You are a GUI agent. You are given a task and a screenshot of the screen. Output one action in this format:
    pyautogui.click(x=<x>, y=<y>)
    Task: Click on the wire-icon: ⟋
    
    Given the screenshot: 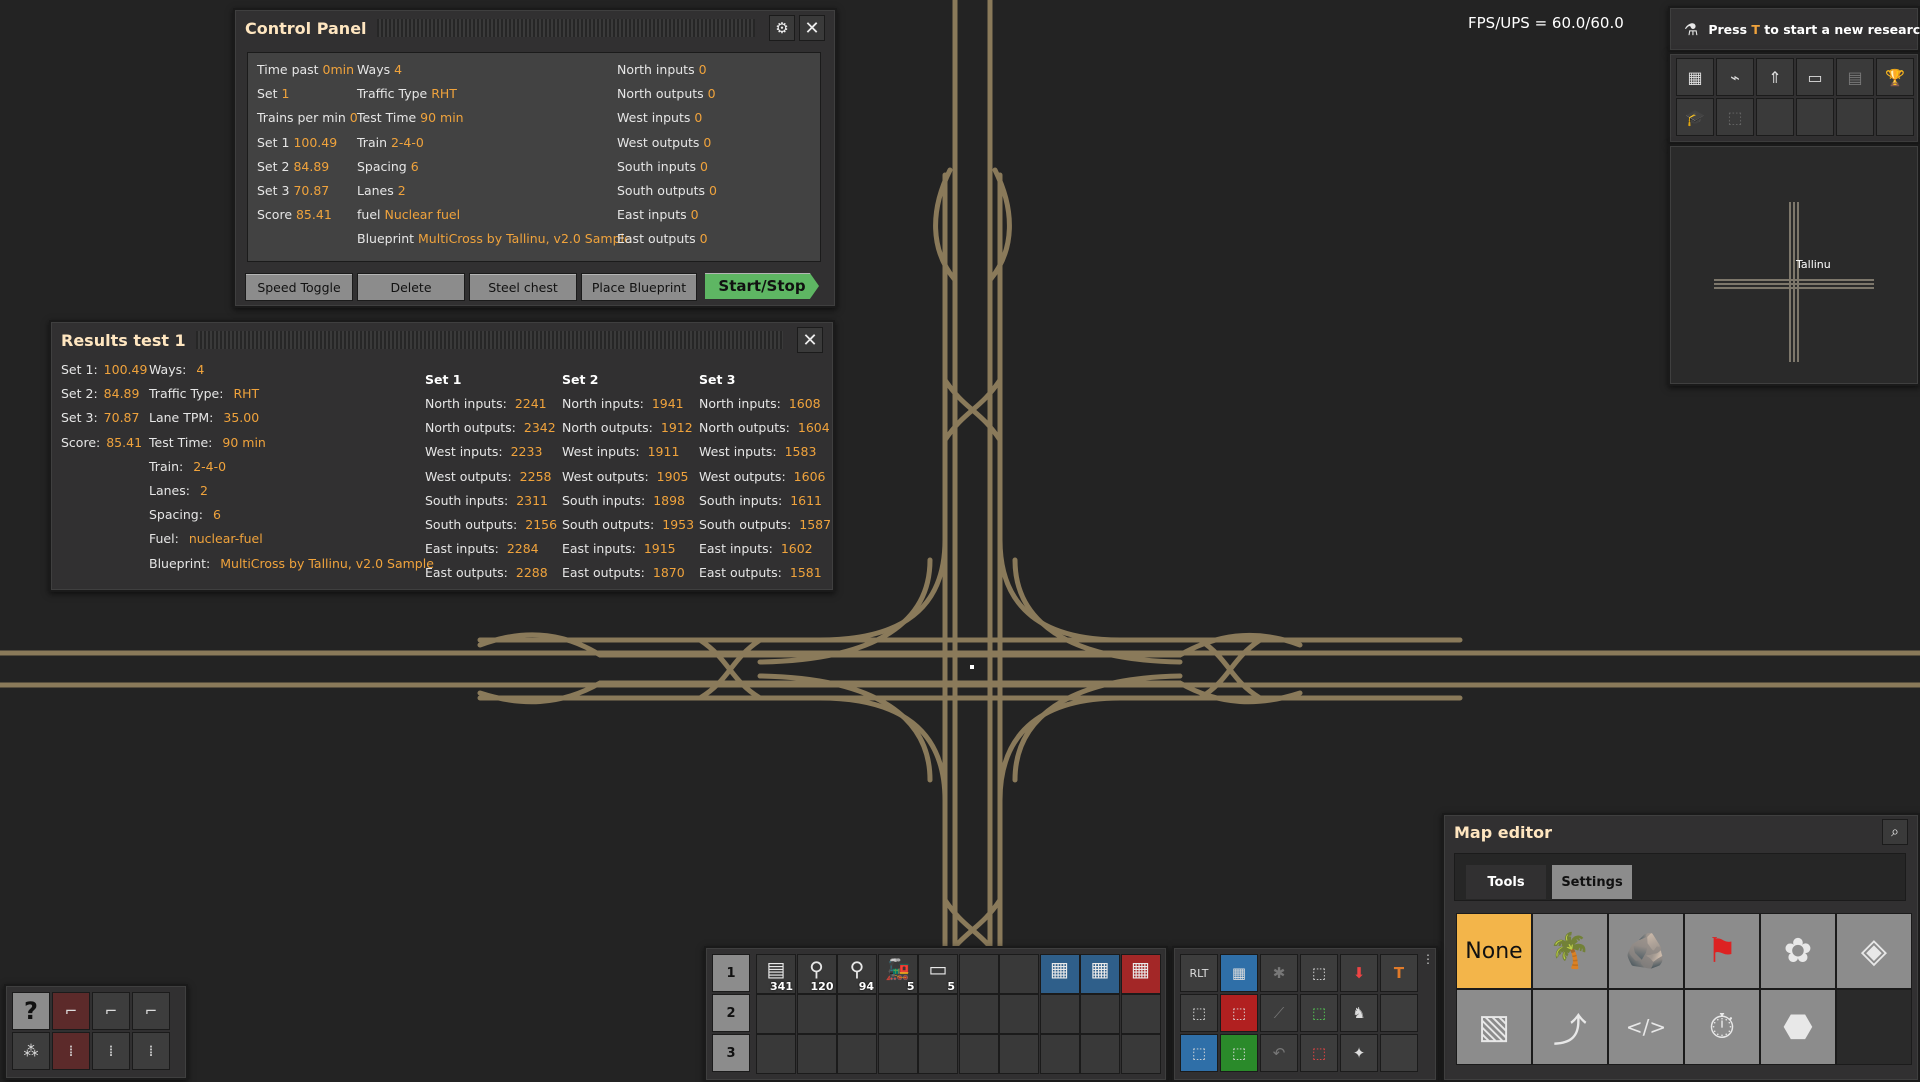 What is the action you would take?
    pyautogui.click(x=1279, y=1013)
    